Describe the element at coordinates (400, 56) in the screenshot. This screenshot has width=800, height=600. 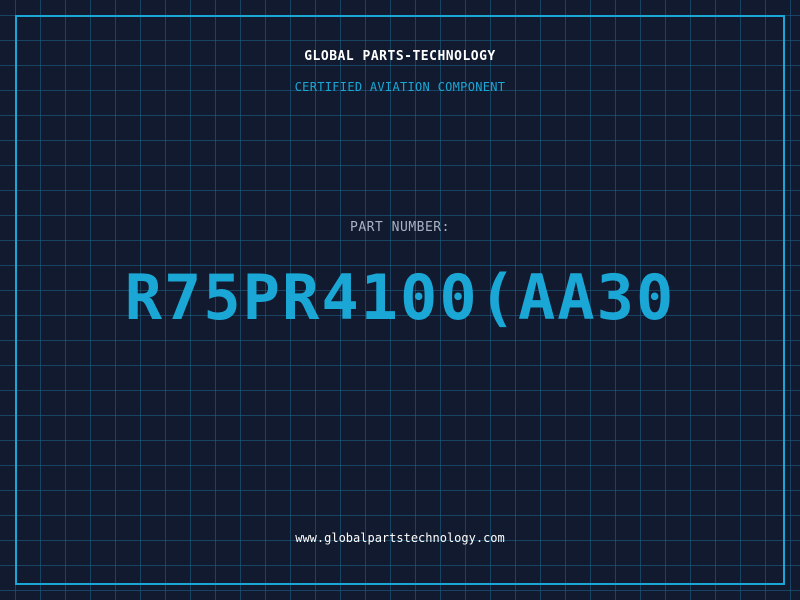
I see `company-name: GLOBAL PARTS-TECHNOLOGY` at that location.